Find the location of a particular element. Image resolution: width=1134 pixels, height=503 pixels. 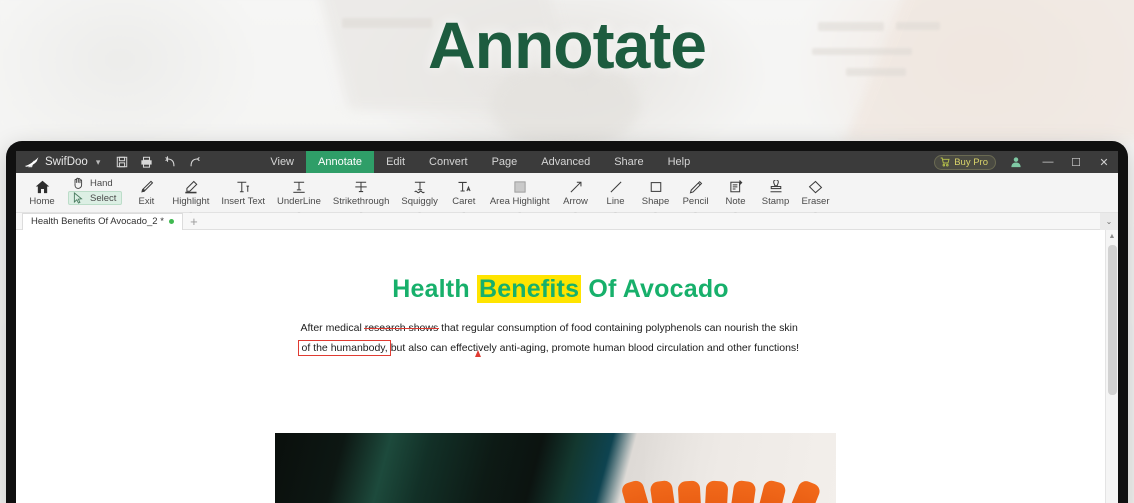

area-highlight-icon is located at coordinates (520, 186).